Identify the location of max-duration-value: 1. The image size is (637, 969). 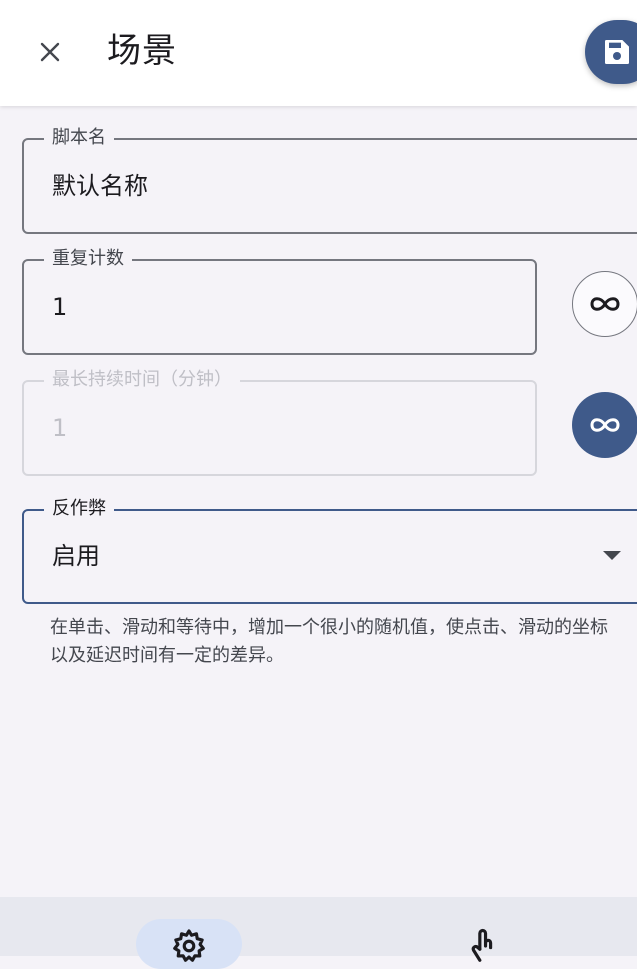
(60, 428).